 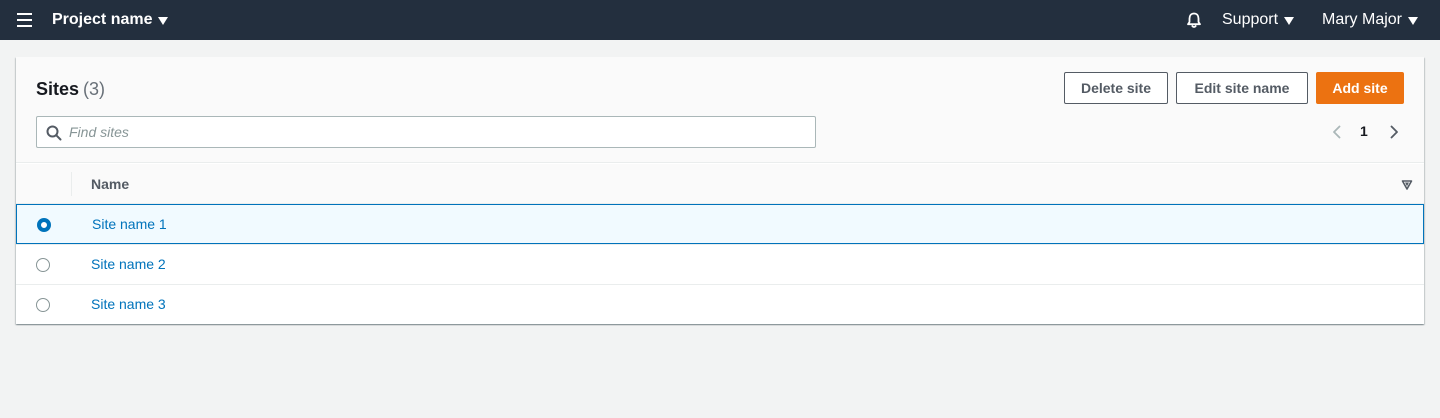 What do you see at coordinates (102, 19) in the screenshot?
I see `project-name: Project name` at bounding box center [102, 19].